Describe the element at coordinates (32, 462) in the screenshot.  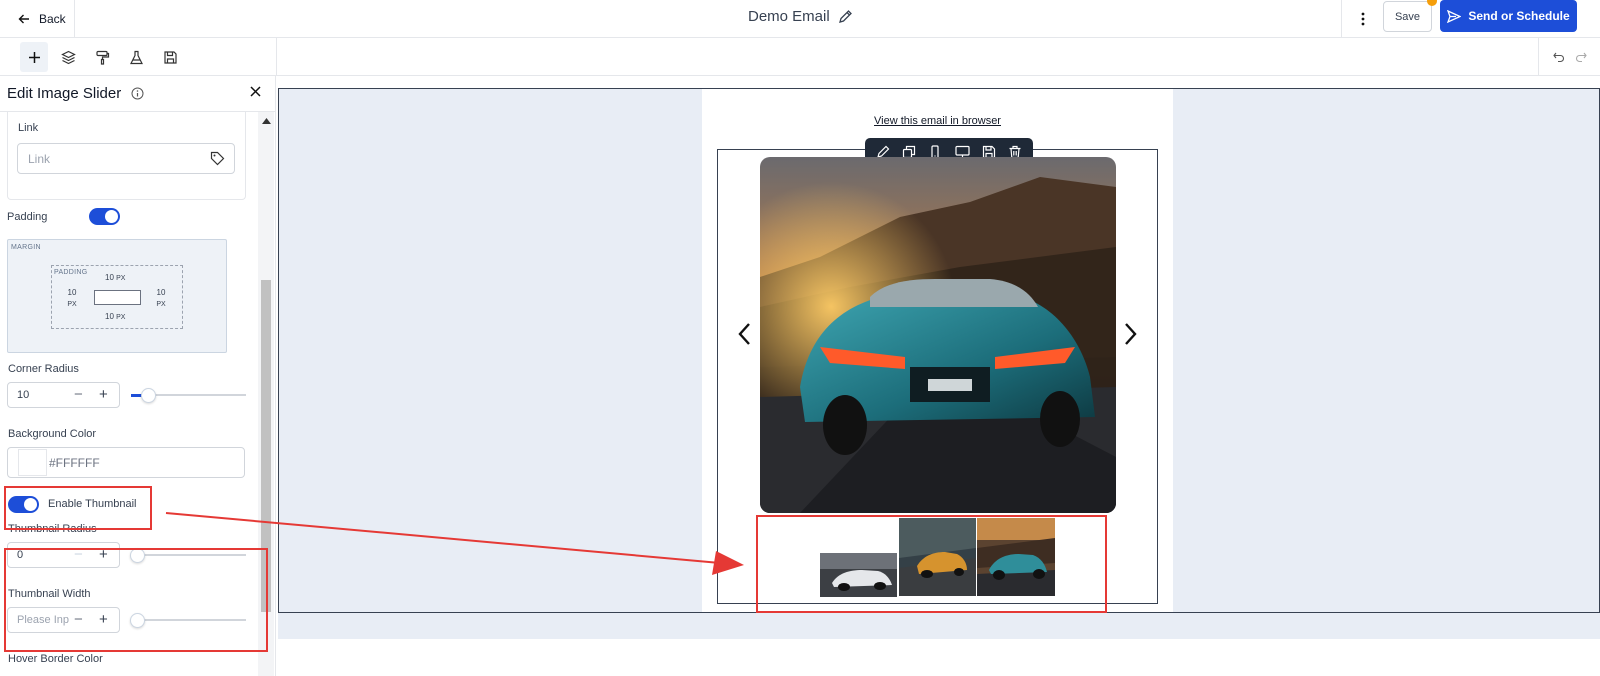
I see `color-swatch` at that location.